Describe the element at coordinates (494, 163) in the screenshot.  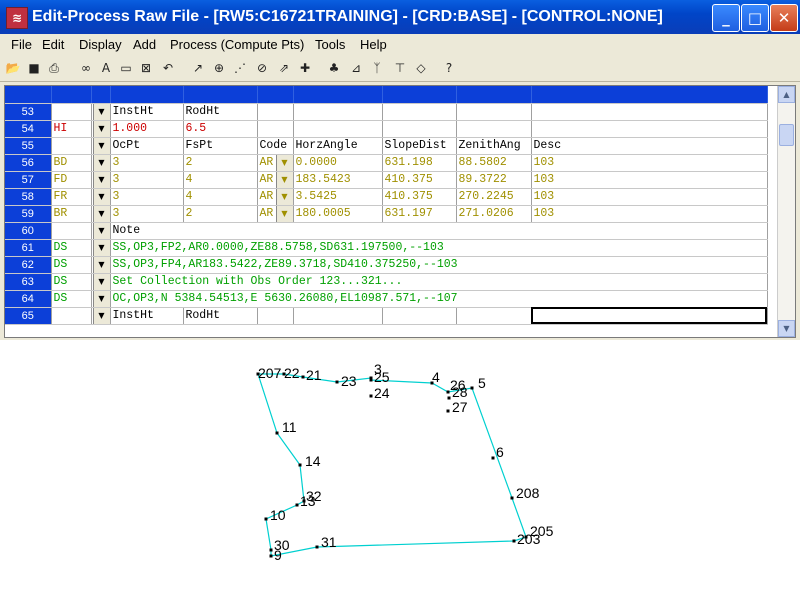
I see `cell: 88.5802` at that location.